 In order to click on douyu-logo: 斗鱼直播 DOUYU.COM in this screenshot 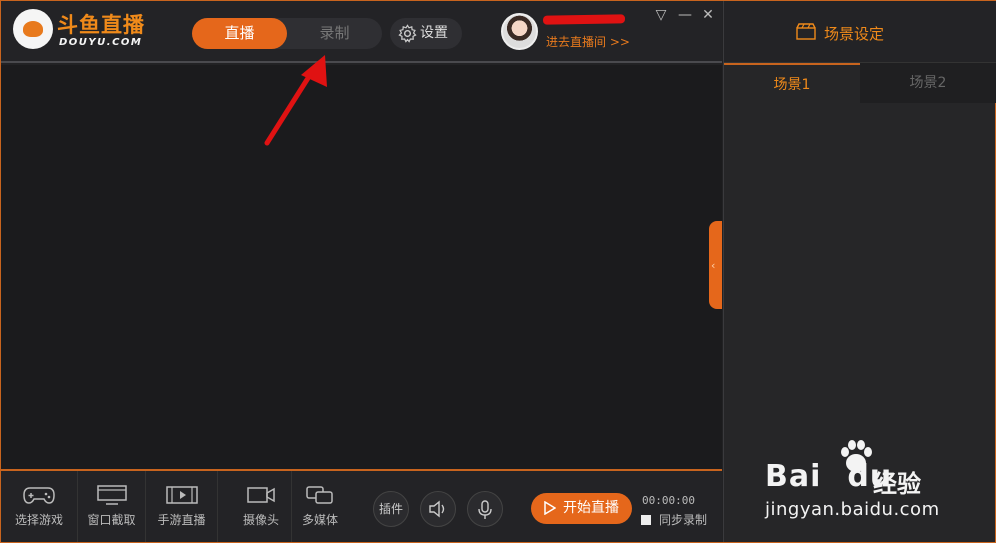, I will do `click(80, 30)`.